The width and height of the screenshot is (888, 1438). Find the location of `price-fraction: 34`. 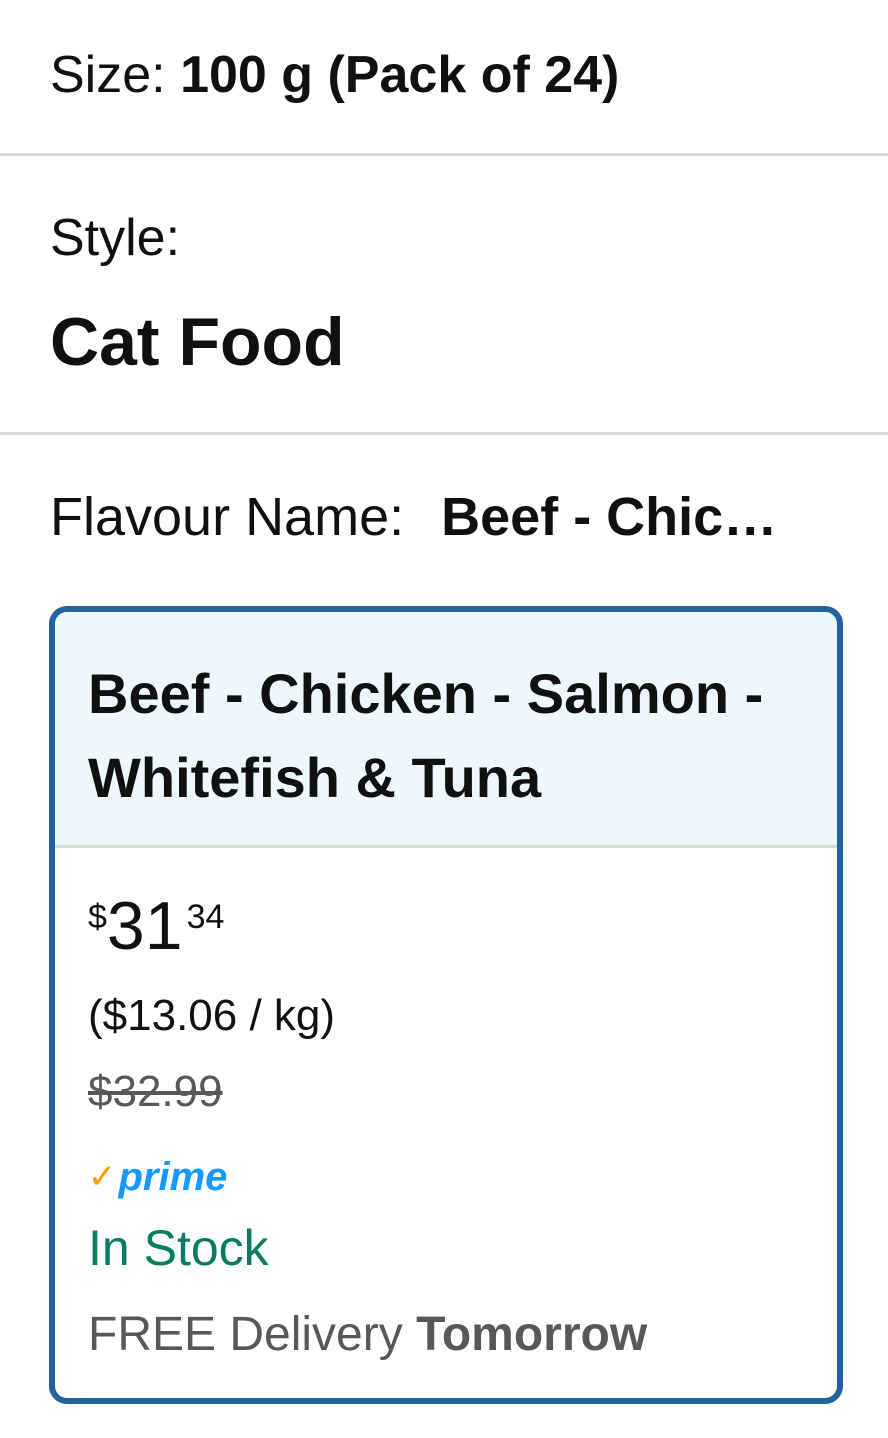

price-fraction: 34 is located at coordinates (205, 917).